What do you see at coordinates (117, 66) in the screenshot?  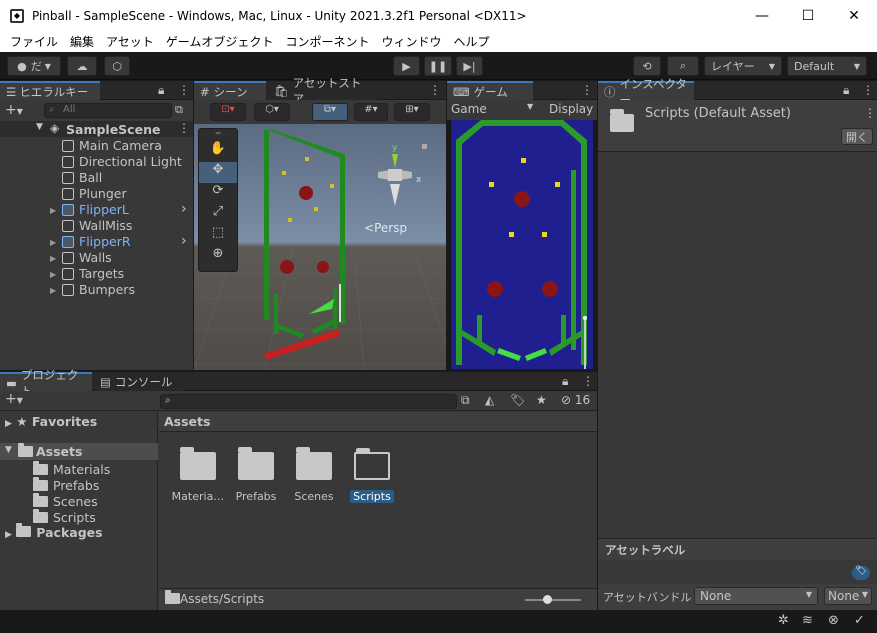 I see `collab-button: ⬡` at bounding box center [117, 66].